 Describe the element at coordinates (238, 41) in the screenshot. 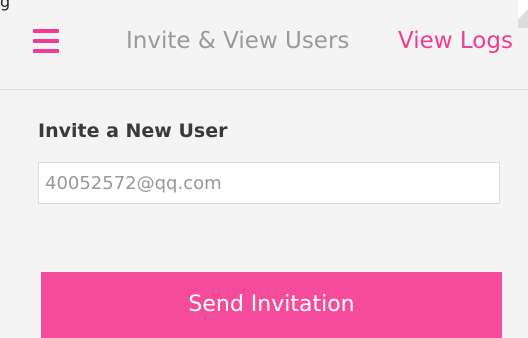

I see `page-title: Invite & View Users` at that location.